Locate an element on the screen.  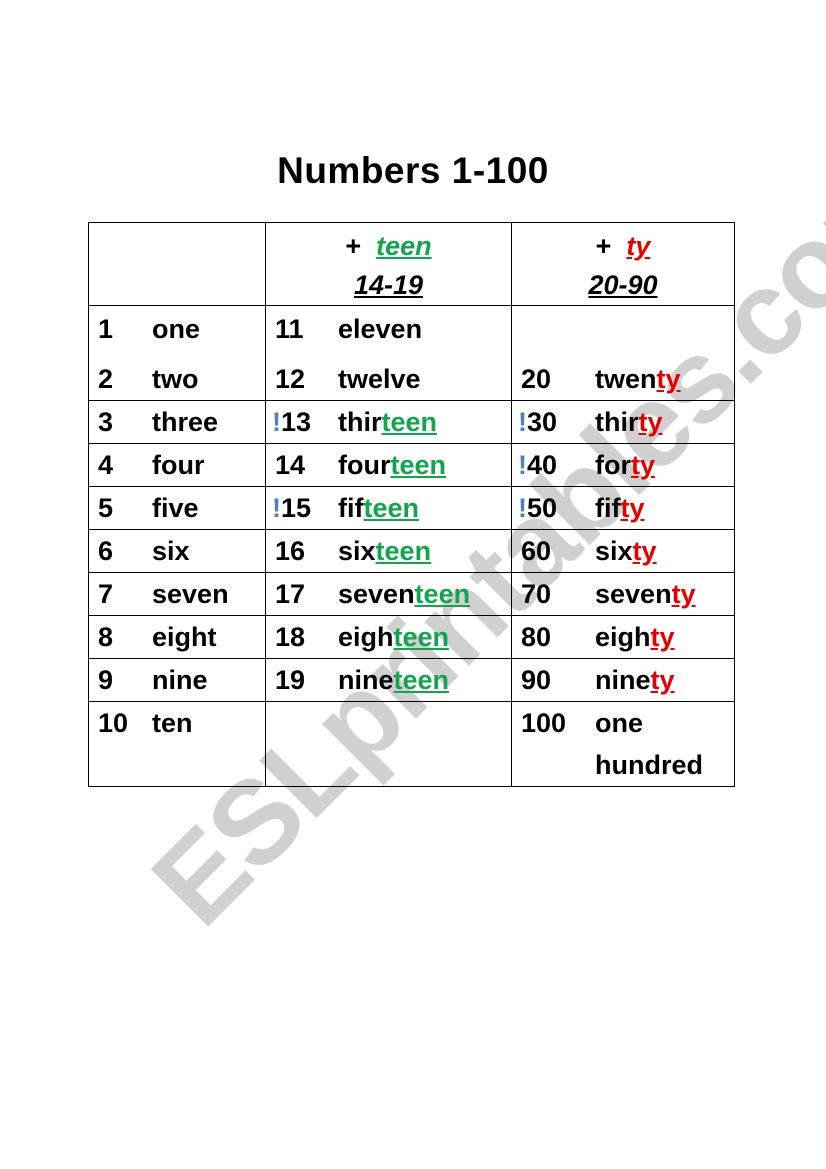
teen-range: 14-19 is located at coordinates (388, 285).